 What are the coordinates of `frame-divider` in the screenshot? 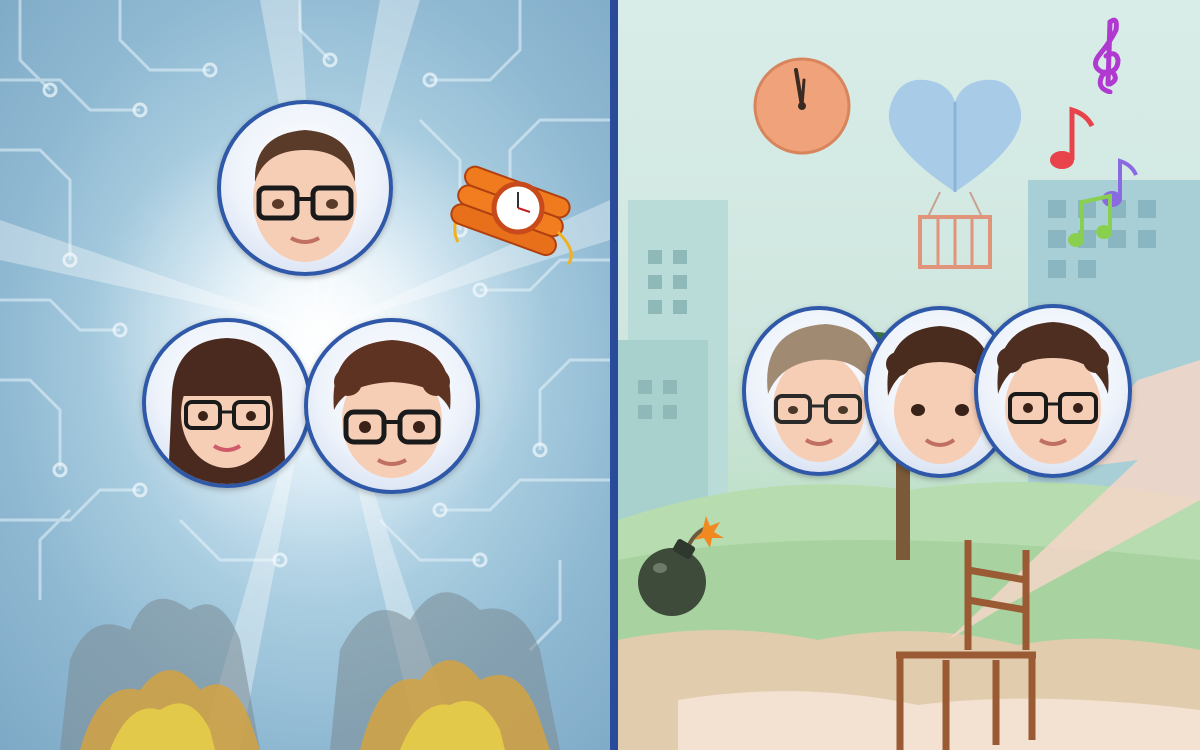 It's located at (614, 375).